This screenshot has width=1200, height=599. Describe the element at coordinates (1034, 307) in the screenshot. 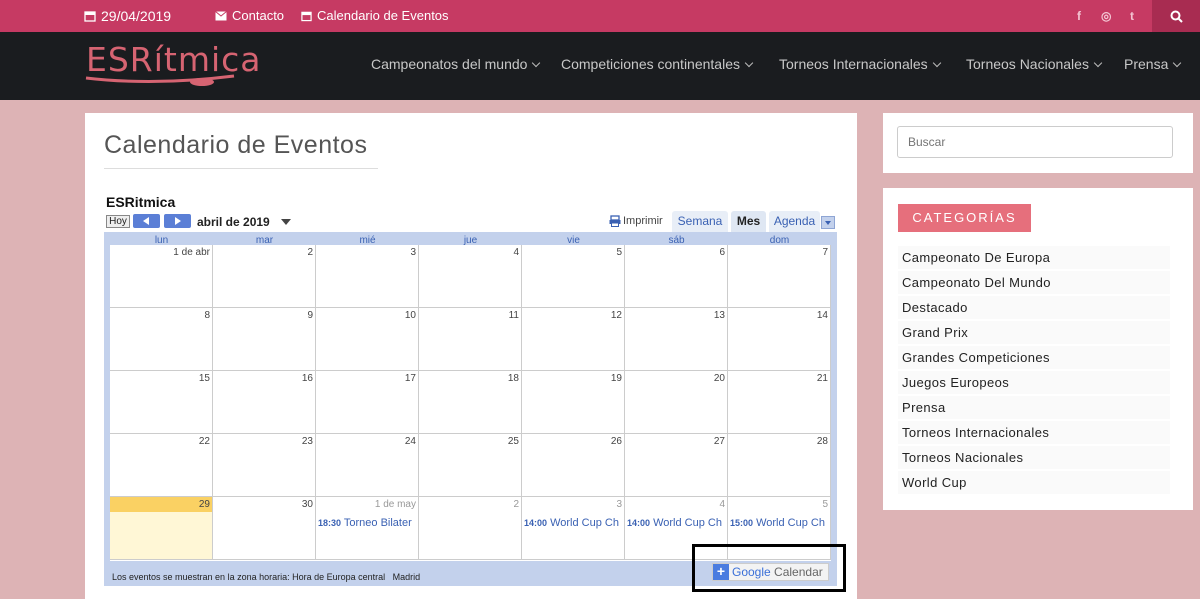

I see `category-link: Destacado` at that location.